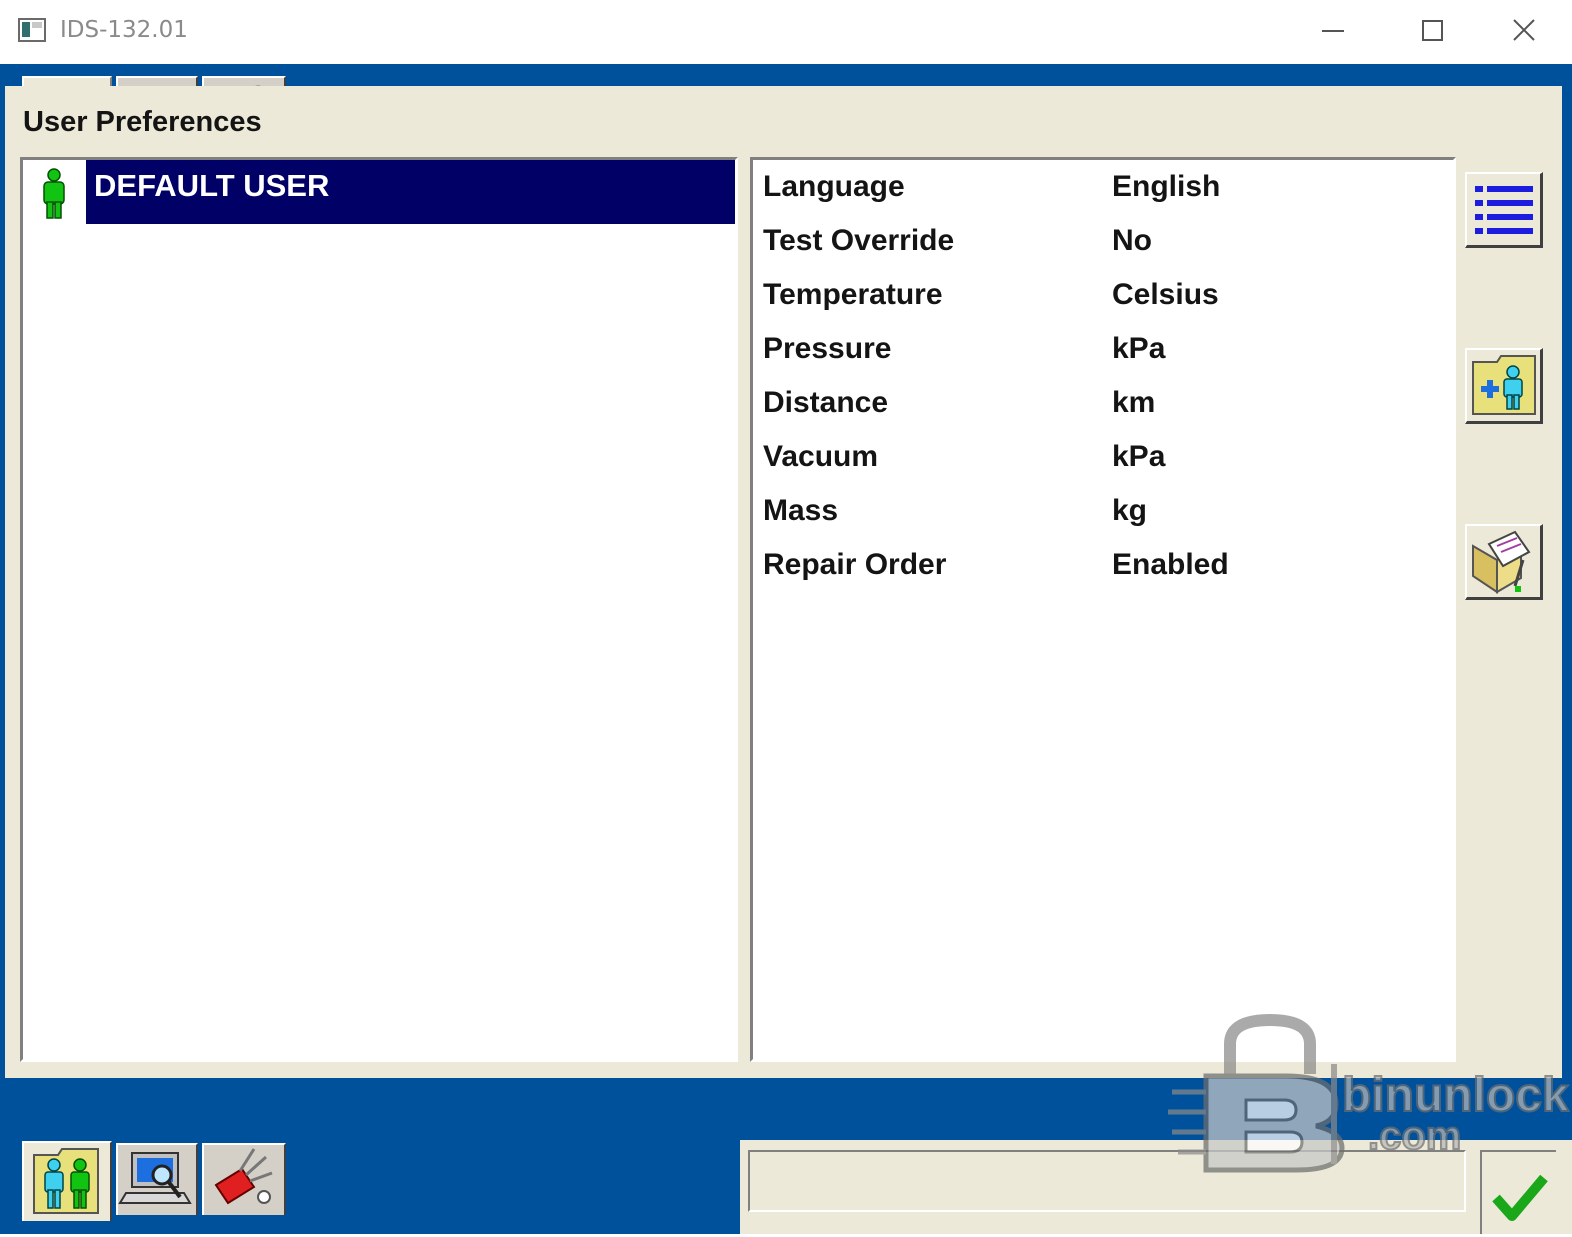  What do you see at coordinates (1103, 249) in the screenshot?
I see `pref-row-test-override: Test Override No` at bounding box center [1103, 249].